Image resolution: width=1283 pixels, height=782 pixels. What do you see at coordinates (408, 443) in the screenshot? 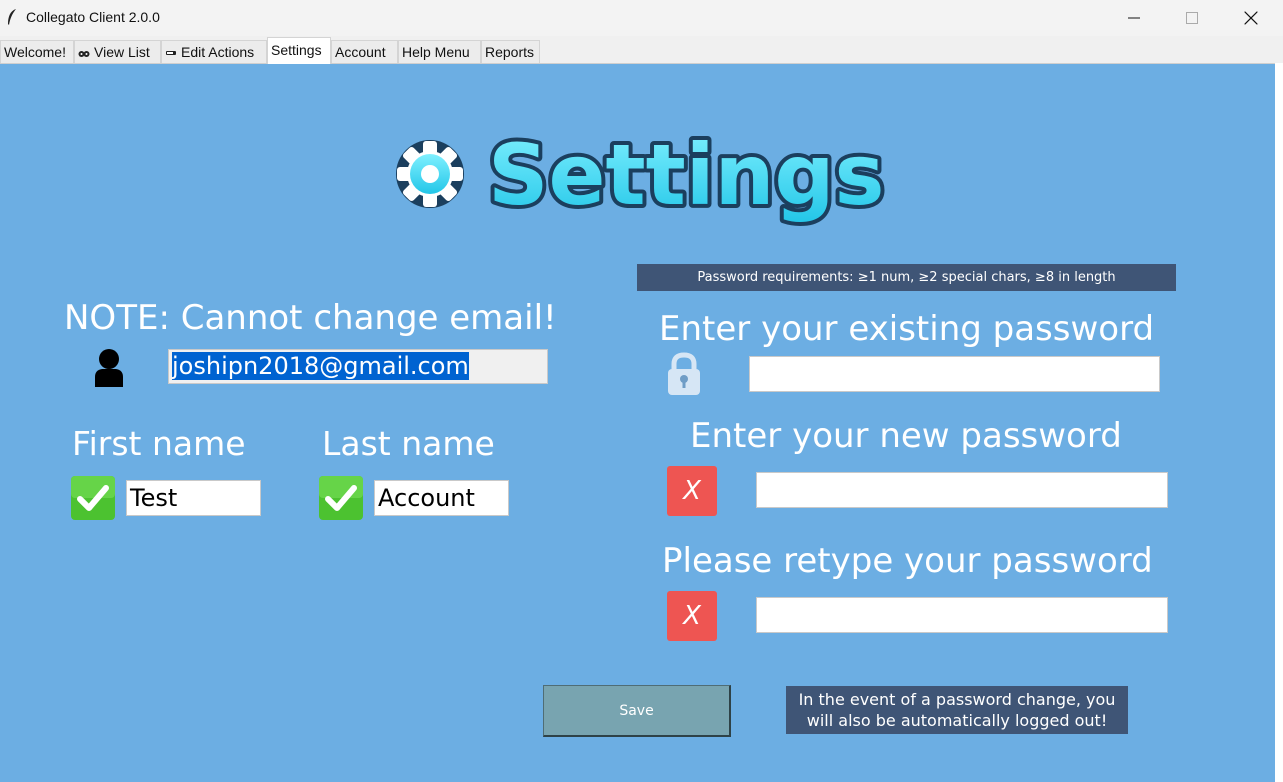
I see `last-name-label: Last name` at bounding box center [408, 443].